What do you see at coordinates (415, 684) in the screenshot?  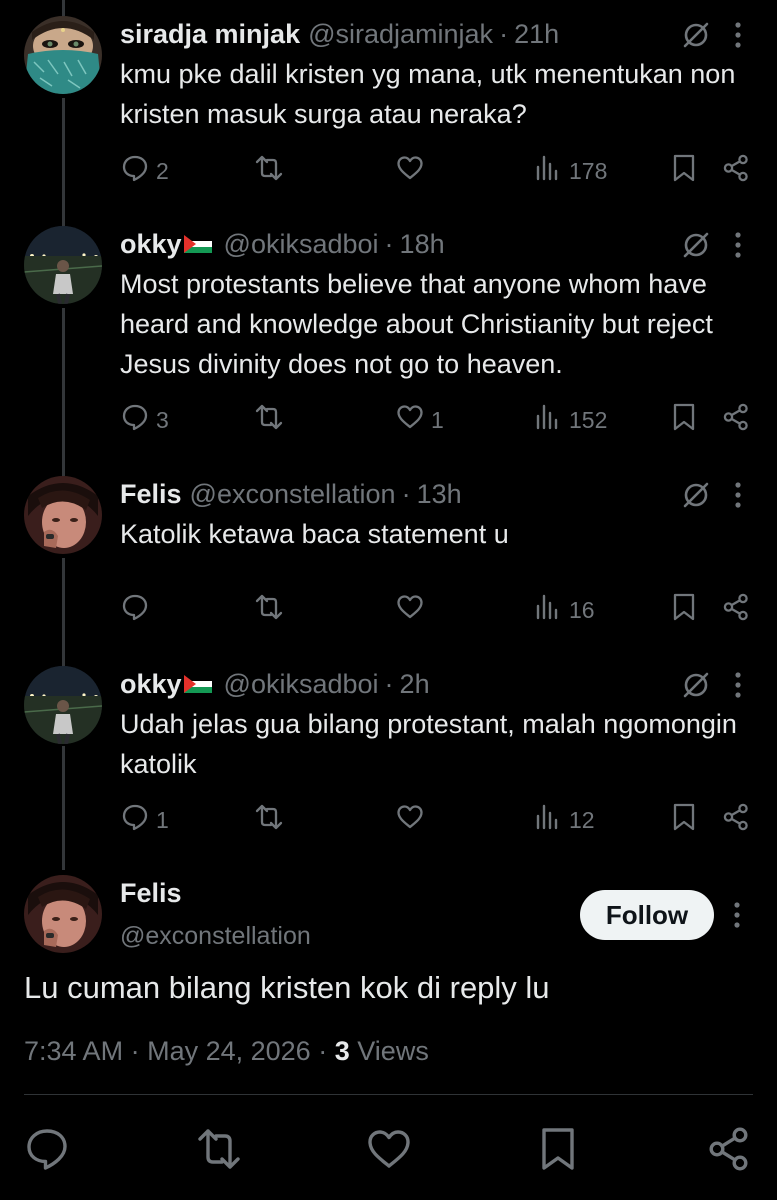 I see `timestamp: 2h` at bounding box center [415, 684].